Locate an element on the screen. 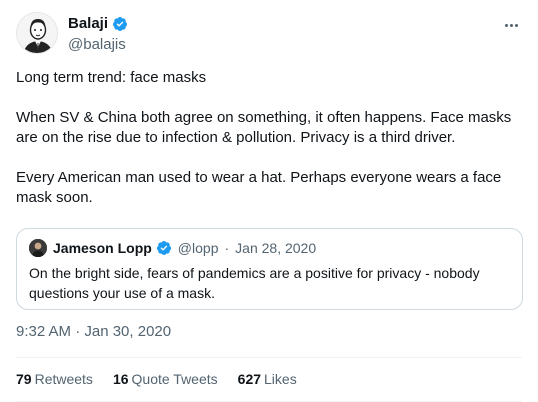 The height and width of the screenshot is (402, 538). avatar-illustration is located at coordinates (37, 33).